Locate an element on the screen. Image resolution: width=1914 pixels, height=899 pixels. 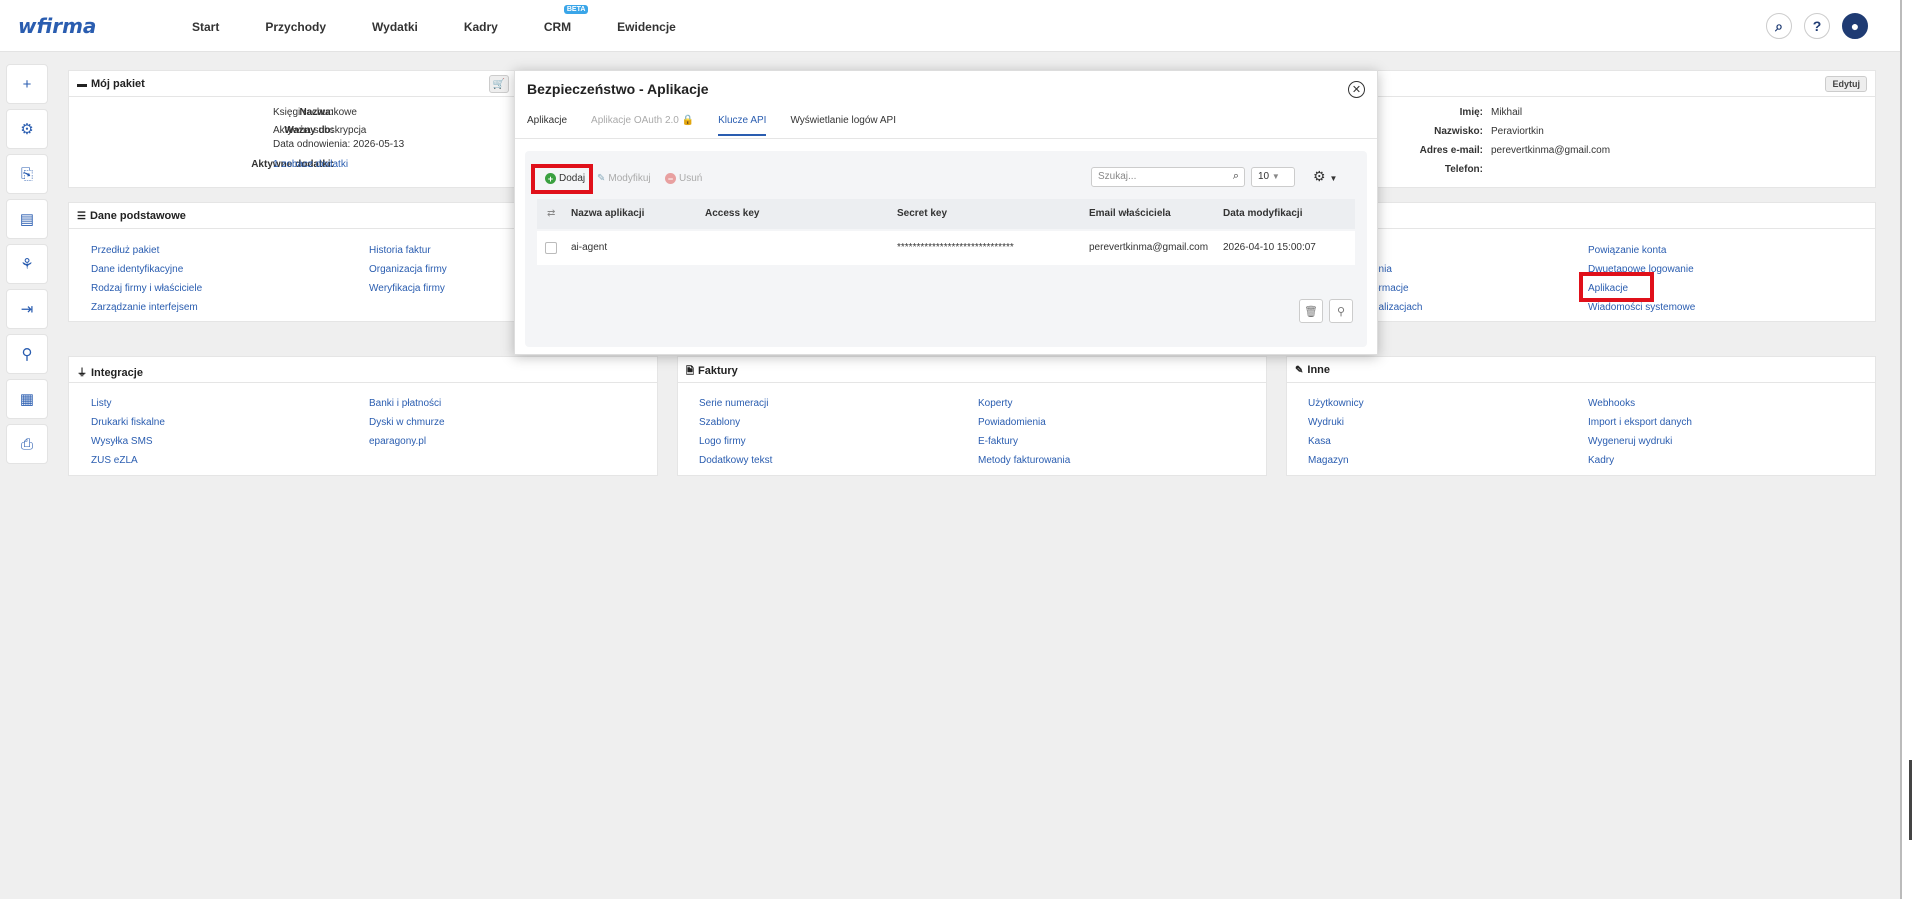
row-checkbox is located at coordinates (551, 248).